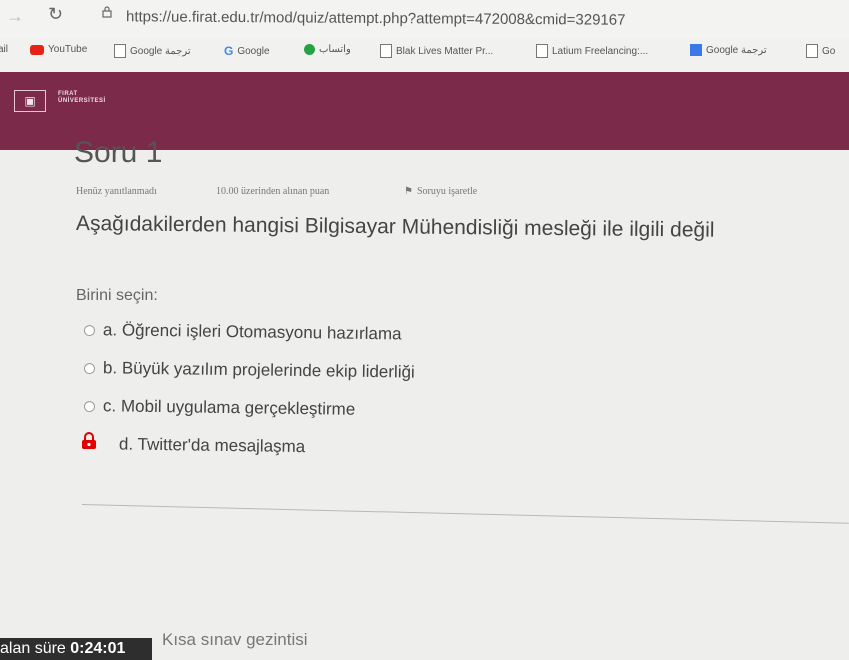  Describe the element at coordinates (37, 49) in the screenshot. I see `youtube-icon` at that location.